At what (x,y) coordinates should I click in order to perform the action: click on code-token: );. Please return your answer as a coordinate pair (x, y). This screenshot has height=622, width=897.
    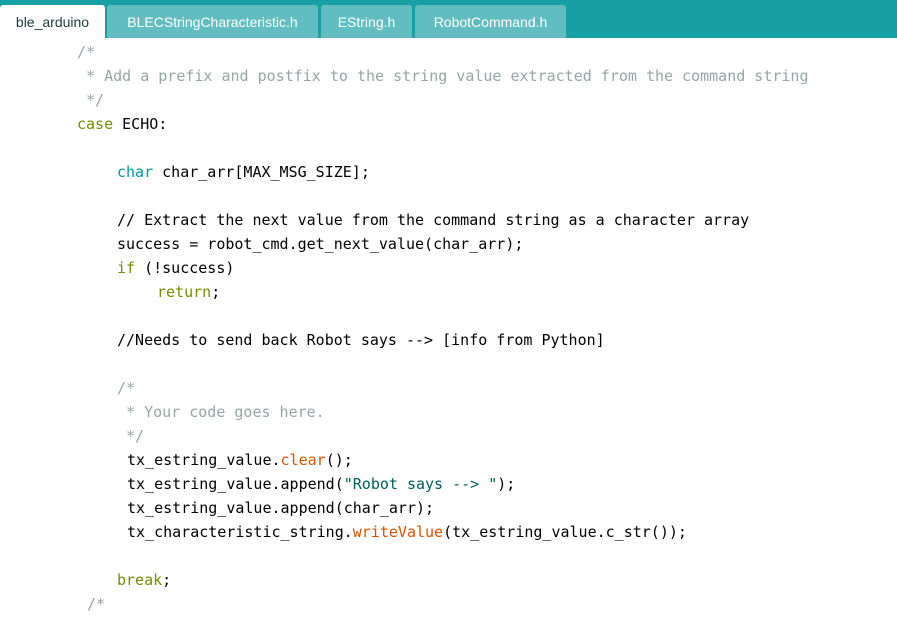
    Looking at the image, I should click on (506, 484).